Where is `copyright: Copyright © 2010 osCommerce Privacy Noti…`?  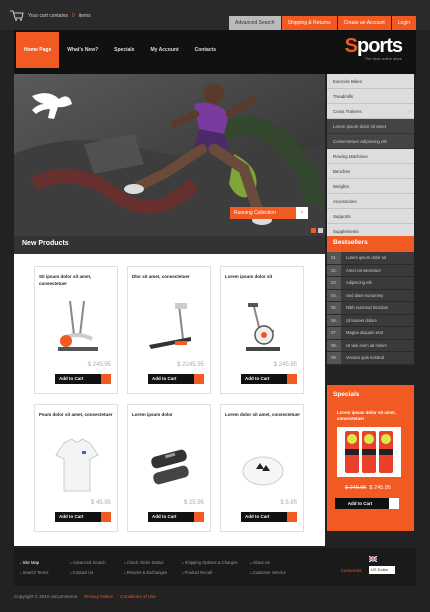 copyright: Copyright © 2010 osCommerce Privacy Noti… is located at coordinates (85, 596).